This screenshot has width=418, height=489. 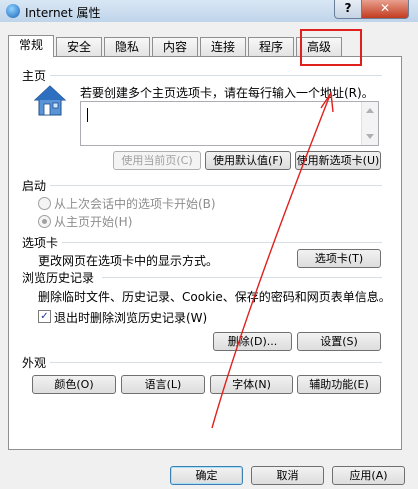 I want to click on text-caret, so click(x=87, y=115).